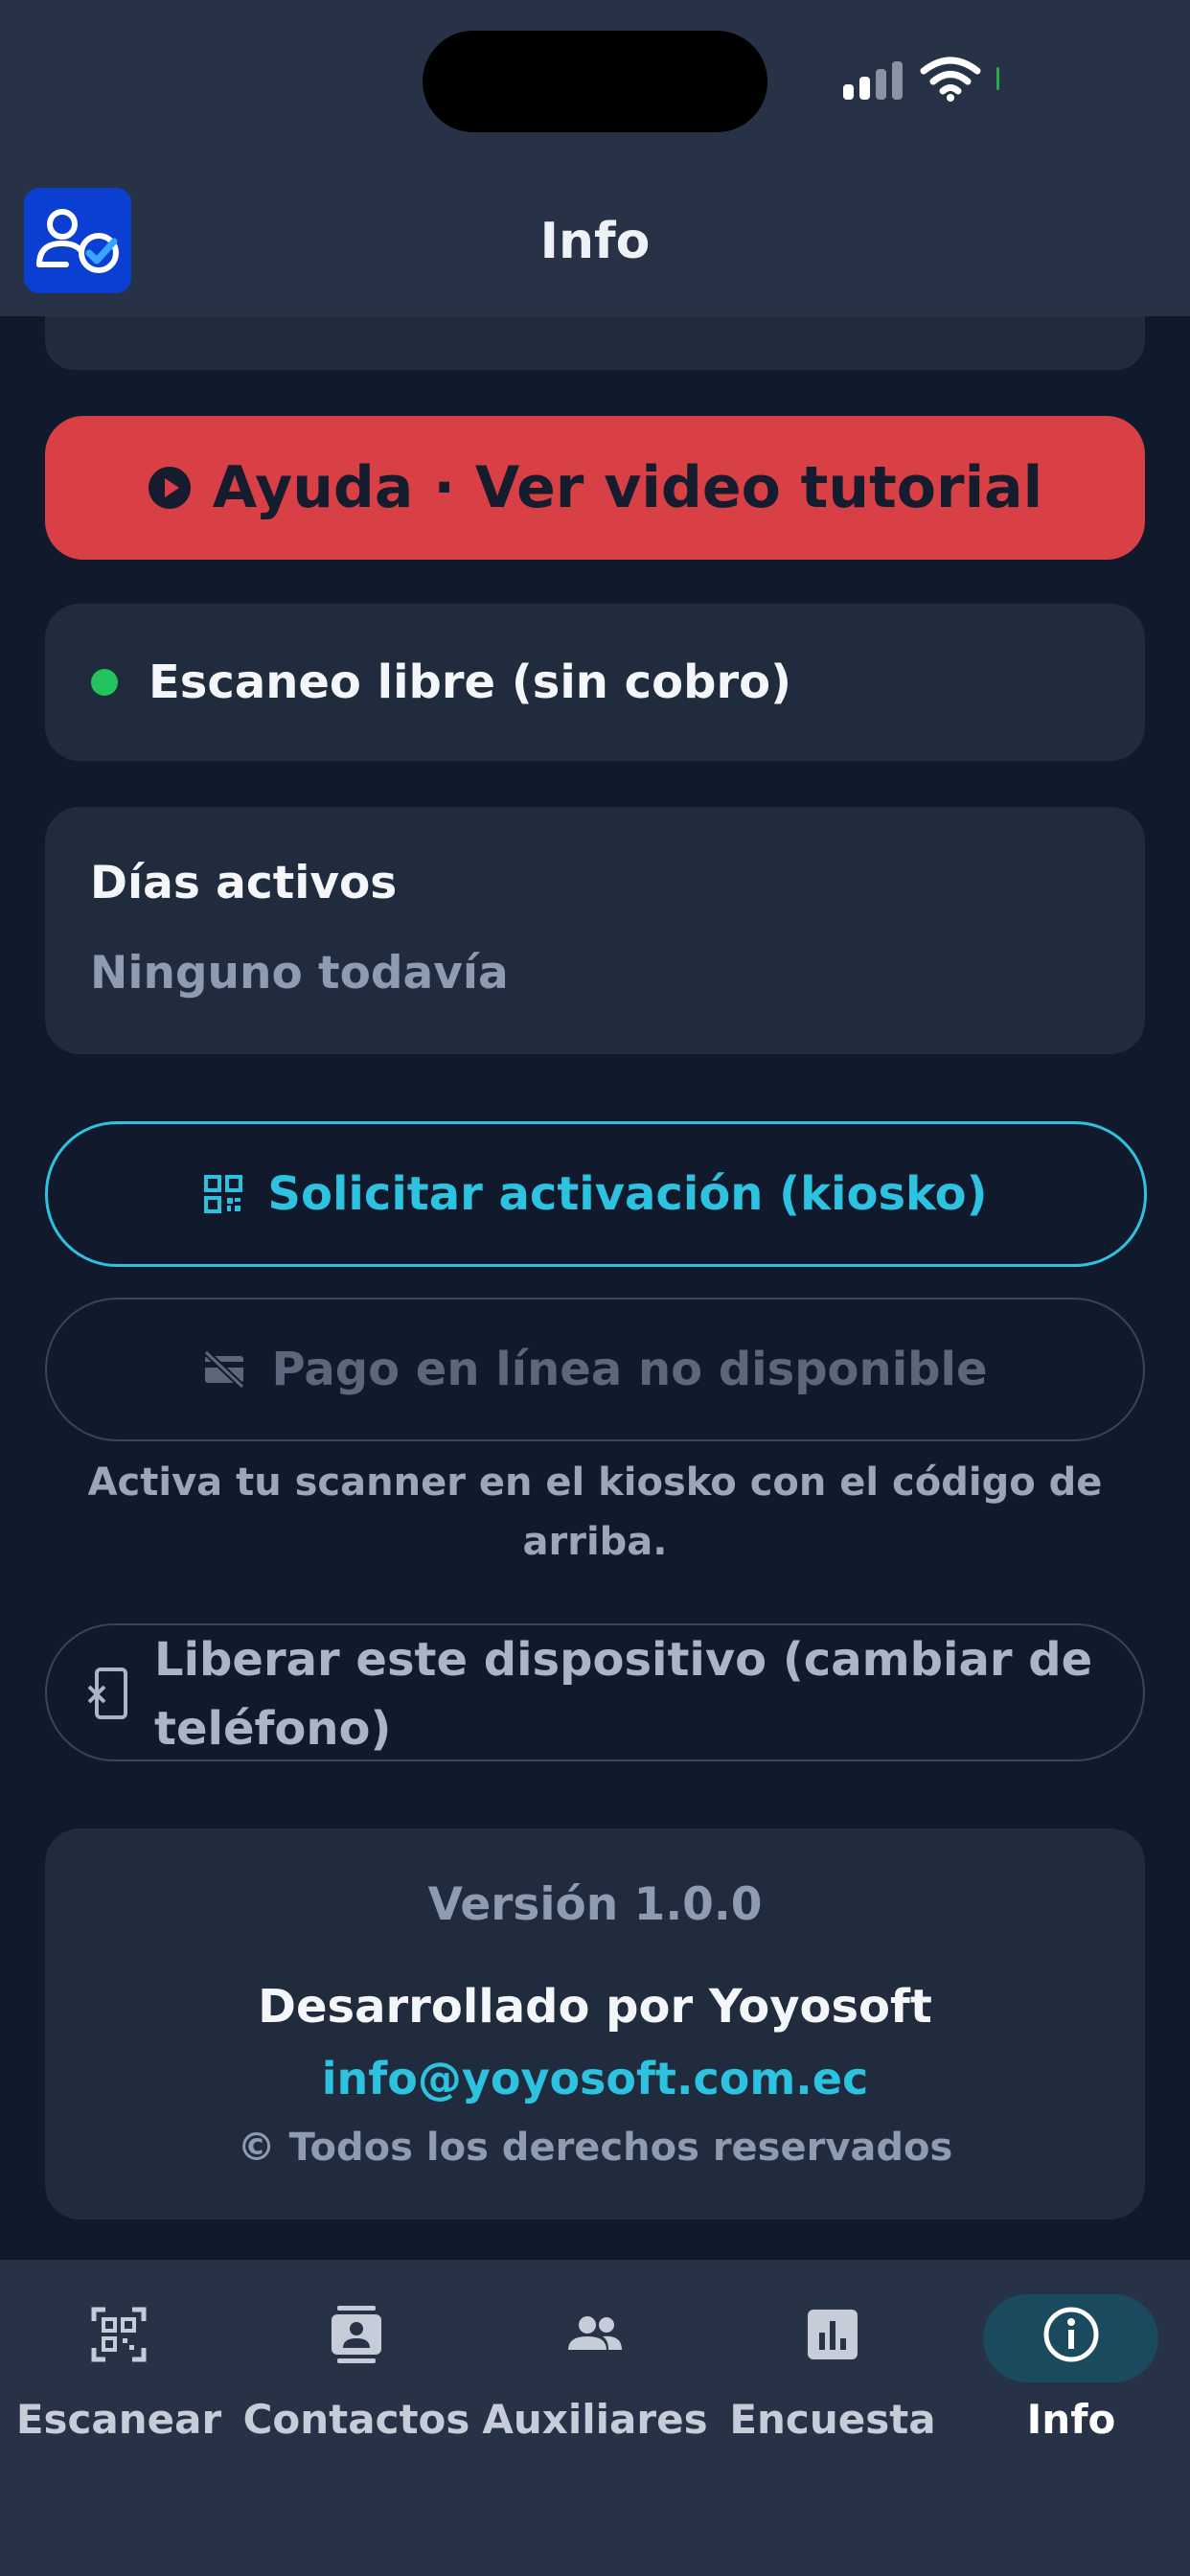 This screenshot has height=2576, width=1190. What do you see at coordinates (170, 488) in the screenshot?
I see `play-circle-icon` at bounding box center [170, 488].